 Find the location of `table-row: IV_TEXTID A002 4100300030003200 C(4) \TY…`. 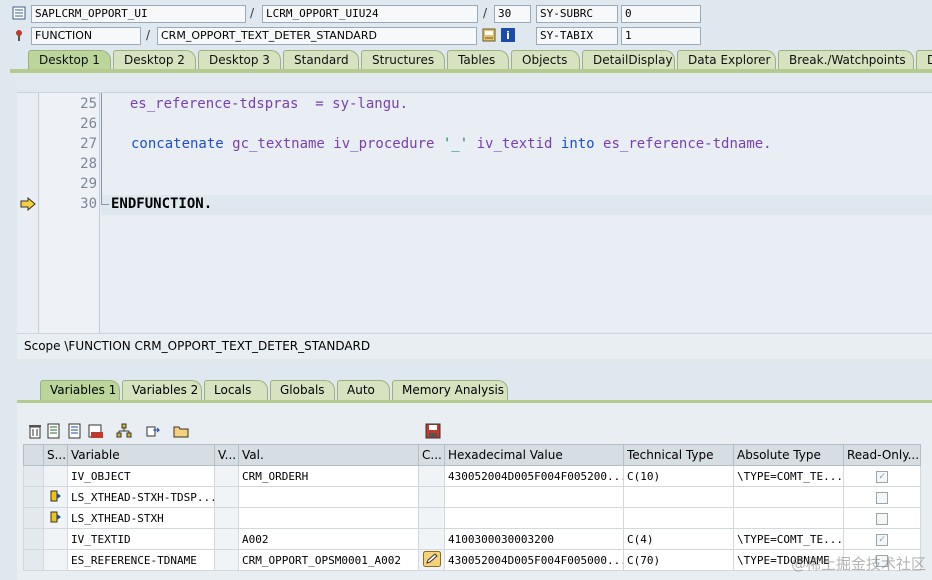

table-row: IV_TEXTID A002 4100300030003200 C(4) \TY… is located at coordinates (472, 539).